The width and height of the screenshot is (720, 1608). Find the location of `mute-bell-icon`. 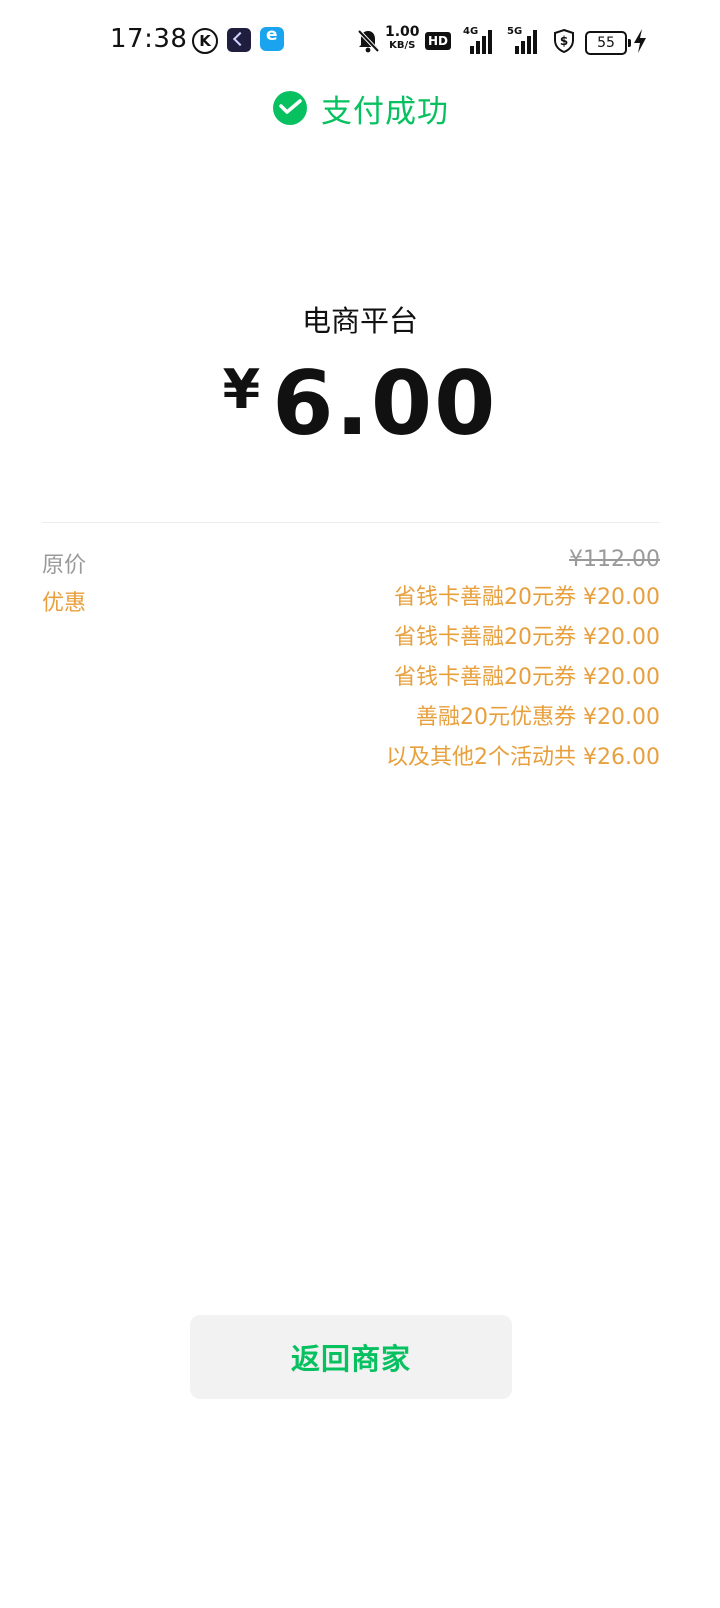

mute-bell-icon is located at coordinates (368, 41).